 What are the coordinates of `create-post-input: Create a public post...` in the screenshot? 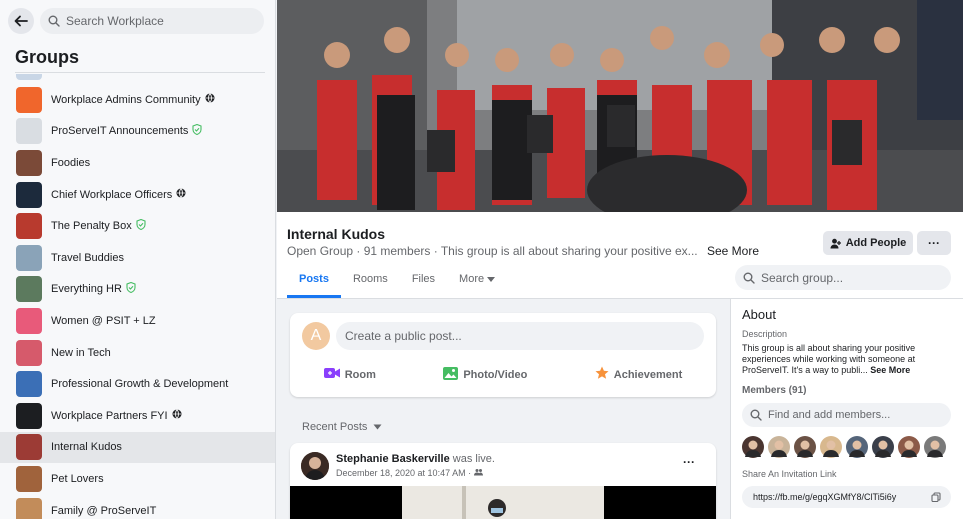 It's located at (520, 336).